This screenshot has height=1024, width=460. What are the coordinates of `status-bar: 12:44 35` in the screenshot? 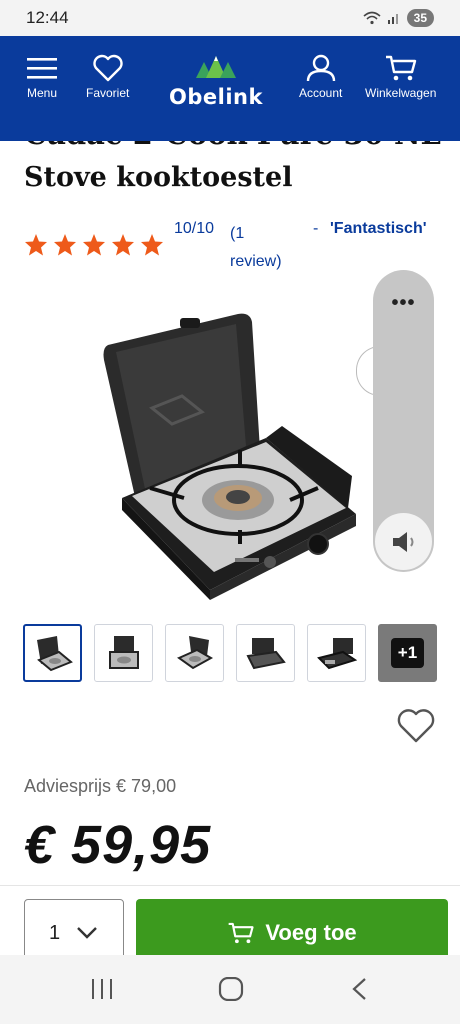 It's located at (230, 18).